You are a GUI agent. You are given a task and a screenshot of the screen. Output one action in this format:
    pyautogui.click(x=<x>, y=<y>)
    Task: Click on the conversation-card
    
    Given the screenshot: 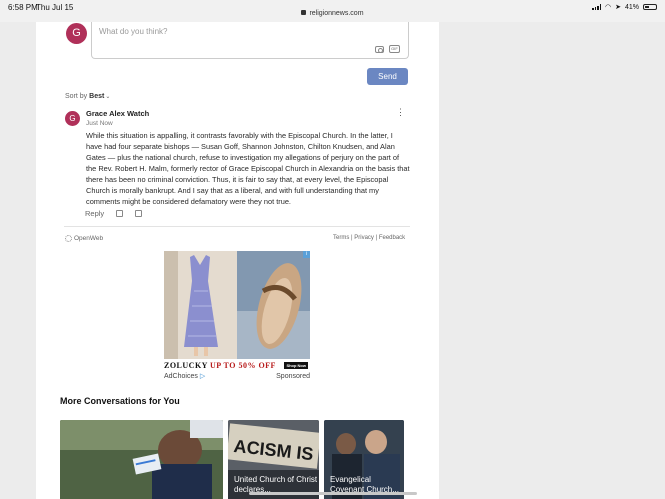 What is the action you would take?
    pyautogui.click(x=141, y=459)
    